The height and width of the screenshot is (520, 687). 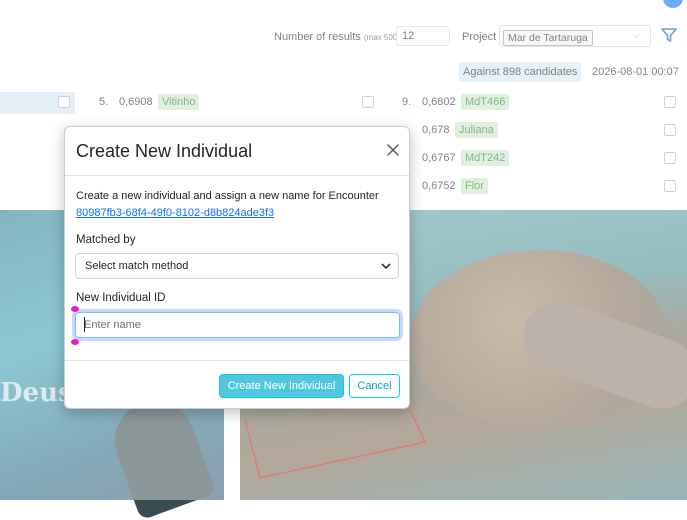 I want to click on selection-handle-bottom, so click(x=75, y=342).